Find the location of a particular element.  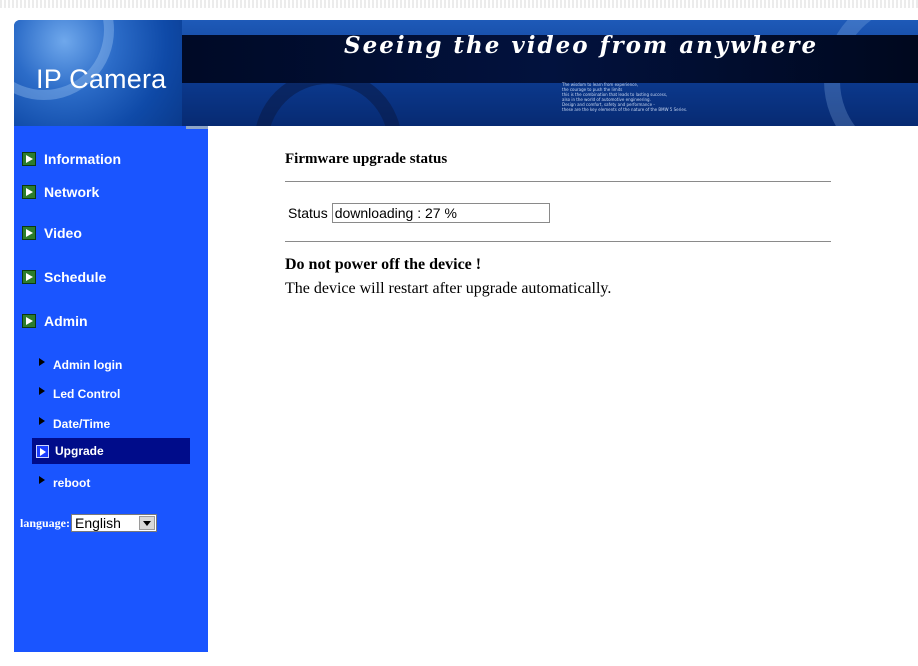

sidebar-item-label: Information is located at coordinates (82, 159).